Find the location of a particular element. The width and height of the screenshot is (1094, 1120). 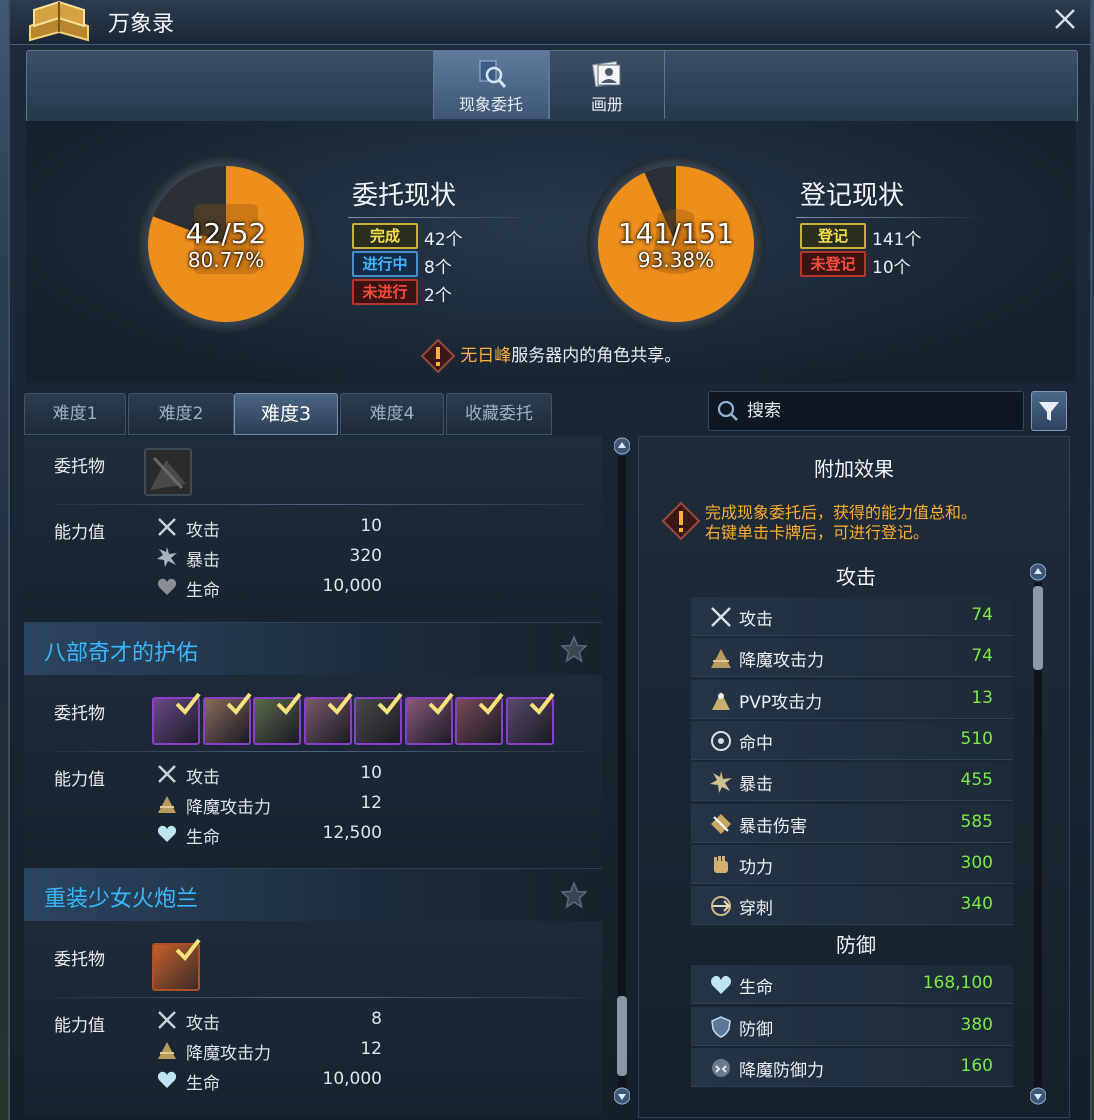

difficulty-tabs: 难度1 难度2 难度3 难度4 收藏委托 is located at coordinates (324, 414).